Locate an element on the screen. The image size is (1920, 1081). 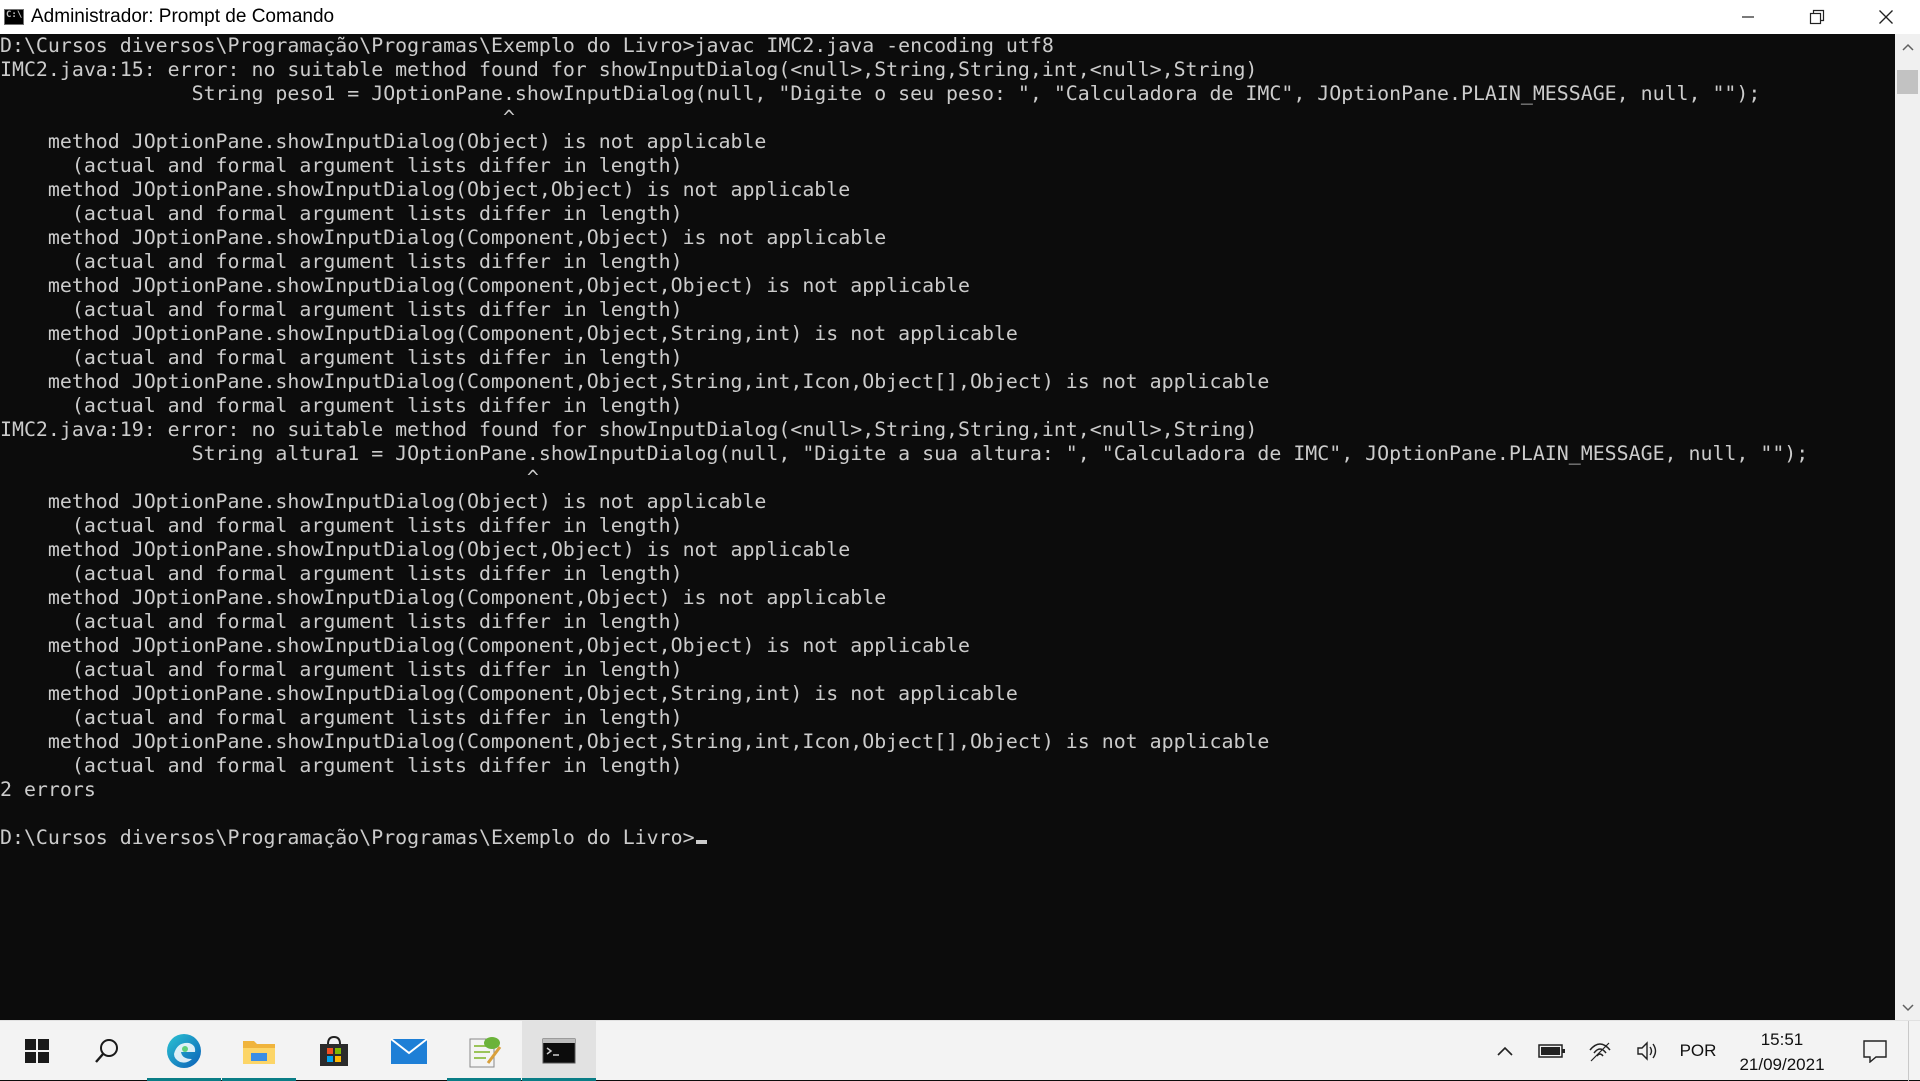
scroll-down-button is located at coordinates (1907, 1007).